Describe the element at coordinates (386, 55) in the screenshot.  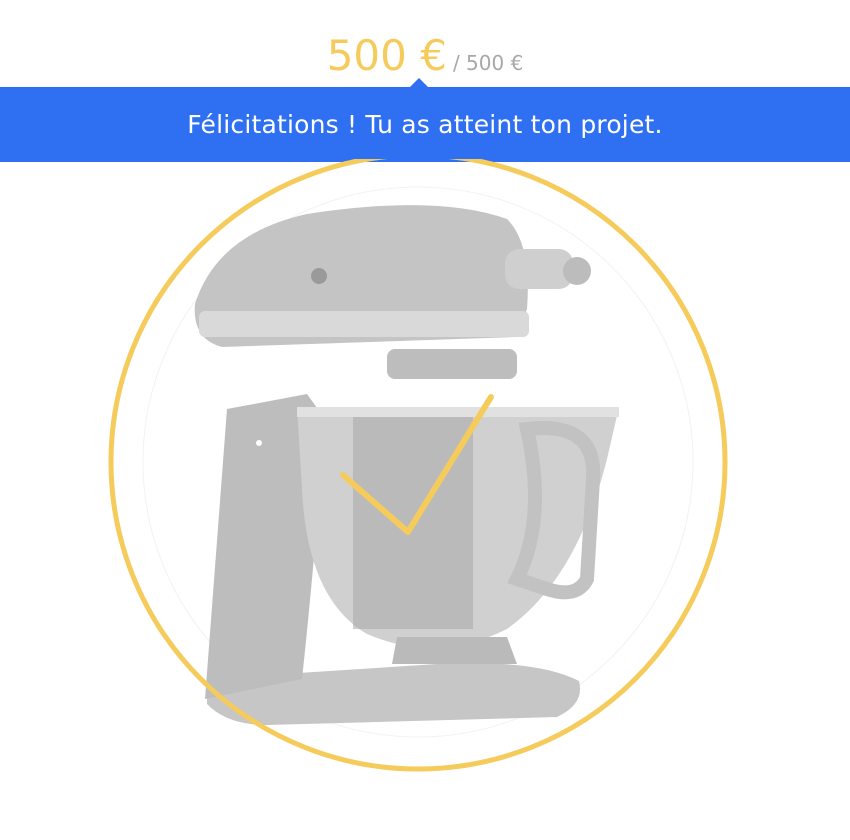
I see `amount-saved: 500 €` at that location.